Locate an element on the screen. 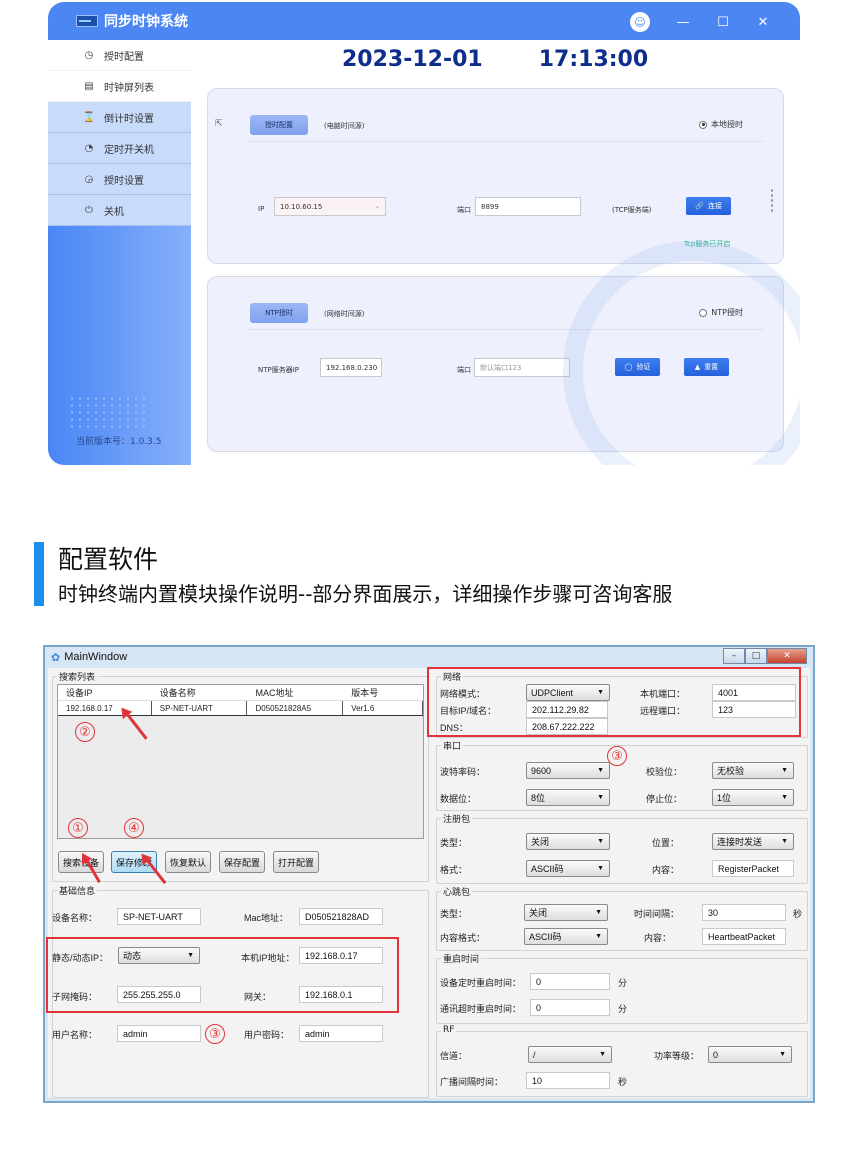 This screenshot has height=1152, width=860. column-header: 设备名称 is located at coordinates (200, 692).